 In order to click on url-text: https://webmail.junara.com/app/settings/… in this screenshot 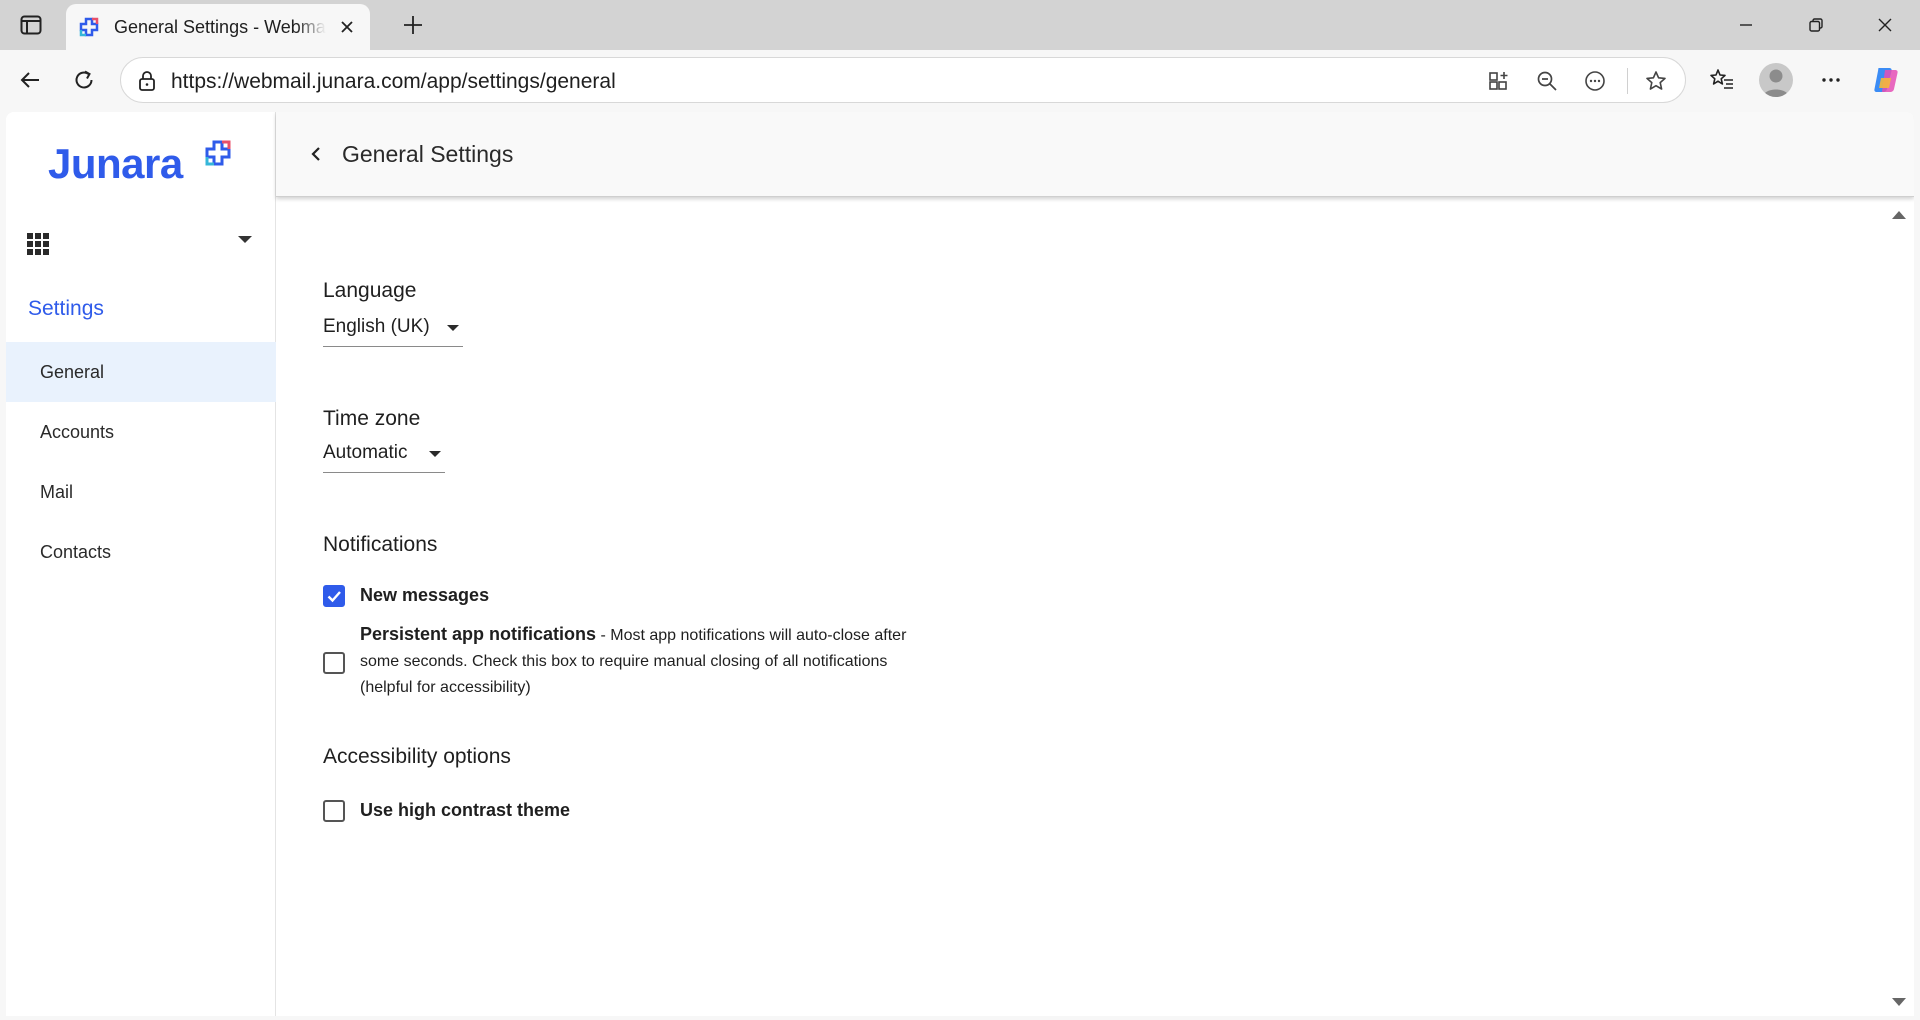, I will do `click(393, 82)`.